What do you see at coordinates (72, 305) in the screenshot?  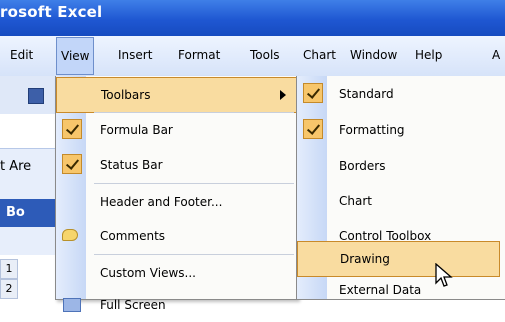 I see `full-screen-icon` at bounding box center [72, 305].